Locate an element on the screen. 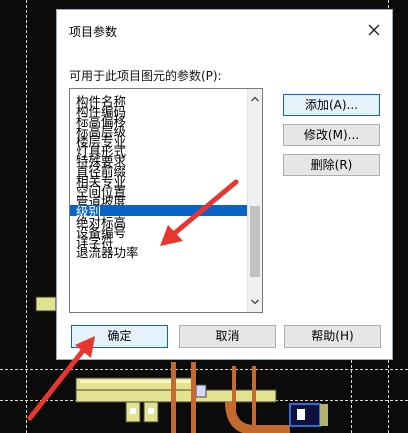 Image resolution: width=408 pixels, height=433 pixels. listbox-scrollbar is located at coordinates (254, 200).